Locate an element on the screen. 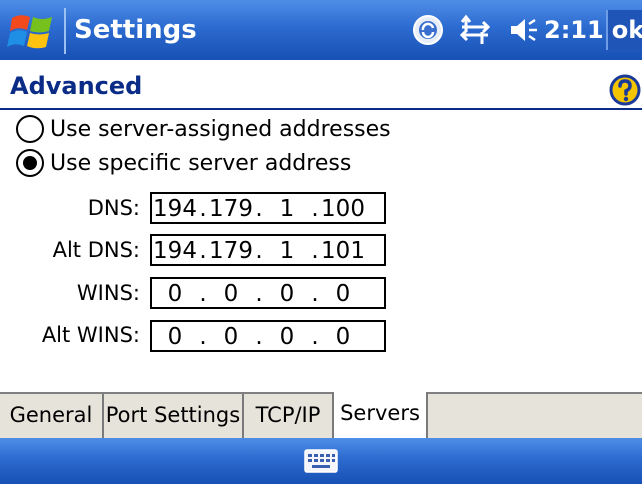  dns-field: 194 . 179 . 1 . 100 is located at coordinates (268, 208).